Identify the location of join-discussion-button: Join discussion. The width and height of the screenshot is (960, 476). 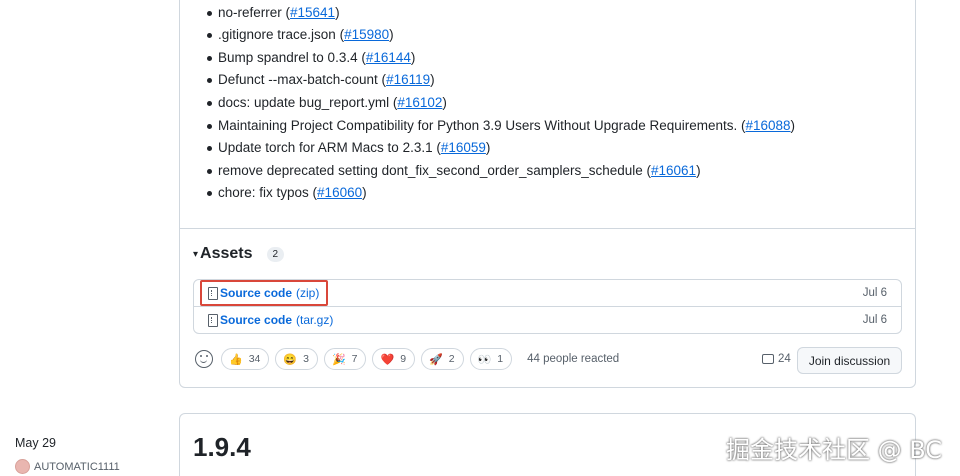
(849, 360).